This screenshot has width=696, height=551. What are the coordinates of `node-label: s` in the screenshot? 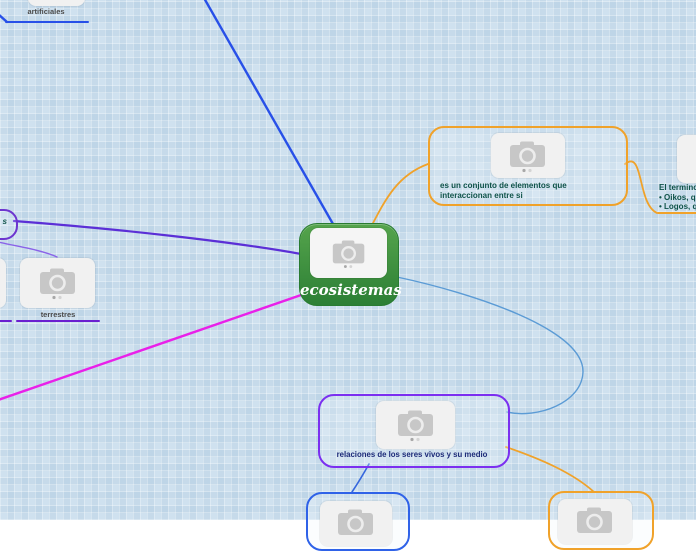 It's located at (4, 221).